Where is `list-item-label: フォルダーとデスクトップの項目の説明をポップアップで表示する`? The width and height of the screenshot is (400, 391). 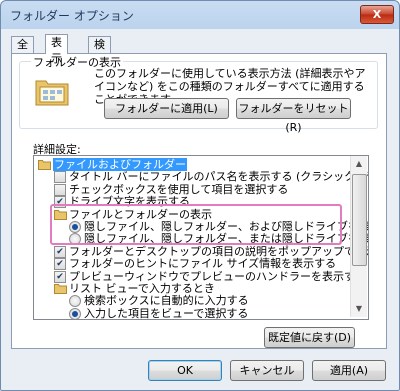
list-item-label: フォルダーとデスクトップの項目の説明をポップアップで表示する is located at coordinates (219, 251).